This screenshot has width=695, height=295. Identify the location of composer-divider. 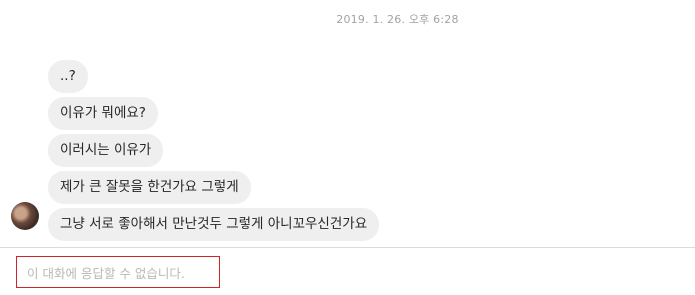
(347, 247).